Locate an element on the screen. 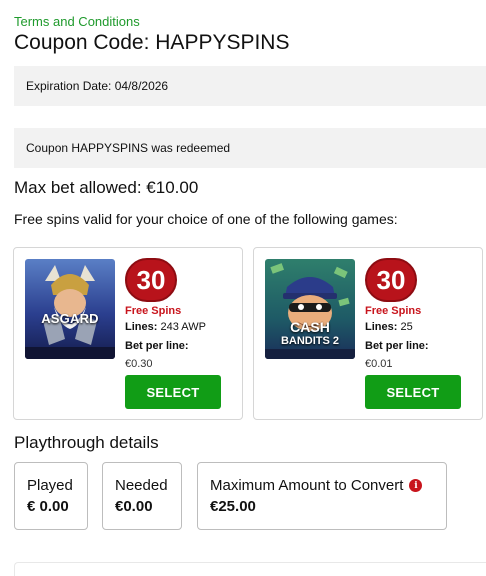 The image size is (486, 576). game-thumbnail-cash-bandits-2: CASH BANDITS 2 is located at coordinates (310, 309).